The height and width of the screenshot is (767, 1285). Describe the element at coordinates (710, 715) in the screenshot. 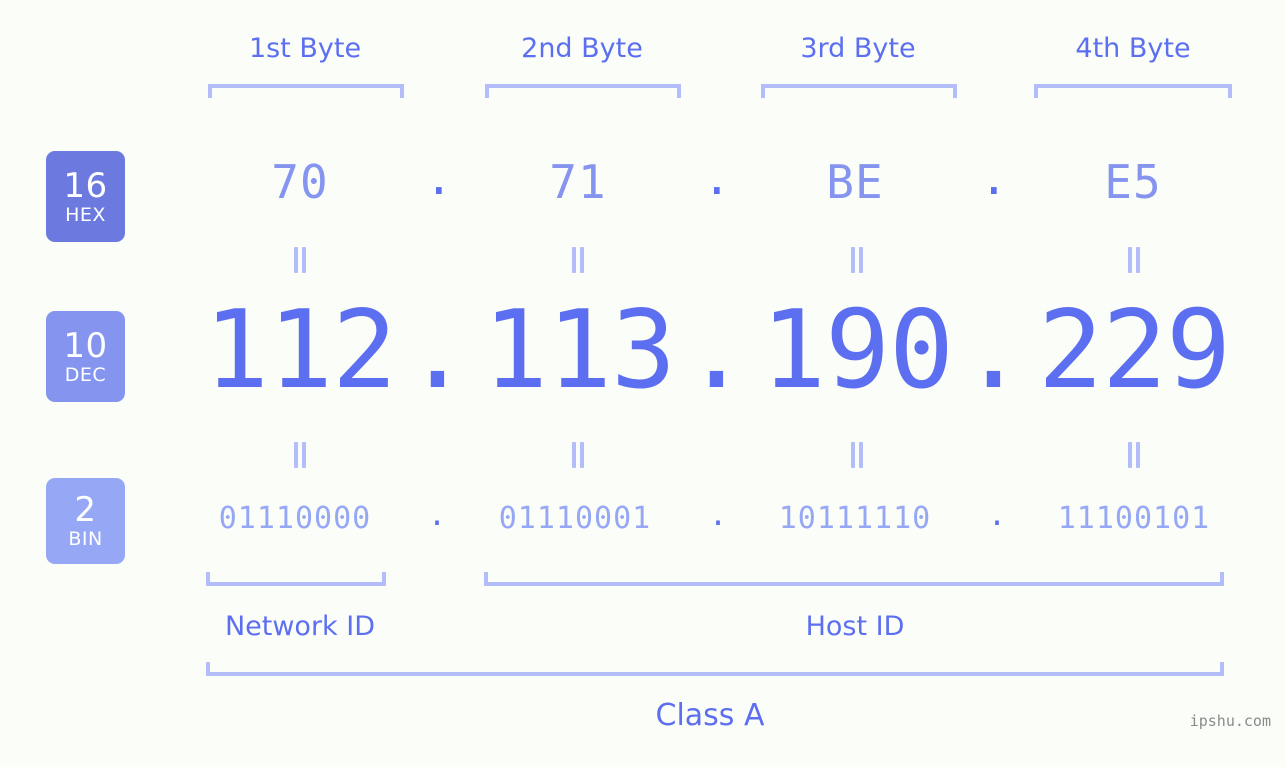

I see `class-label: Class A` at that location.